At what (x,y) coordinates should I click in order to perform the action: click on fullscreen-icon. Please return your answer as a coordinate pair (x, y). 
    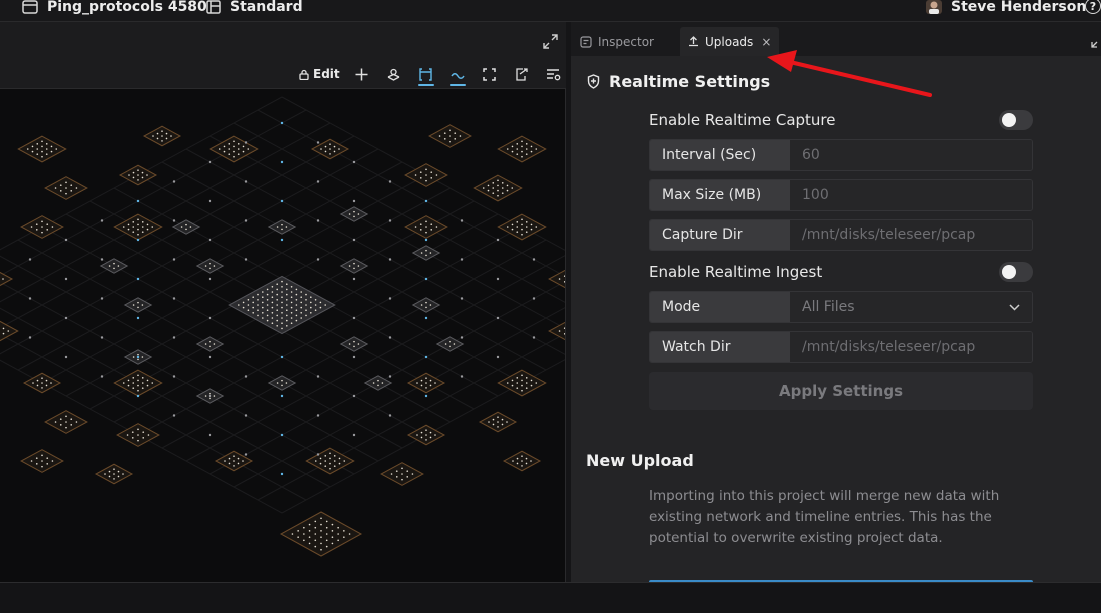
    Looking at the image, I should click on (489, 74).